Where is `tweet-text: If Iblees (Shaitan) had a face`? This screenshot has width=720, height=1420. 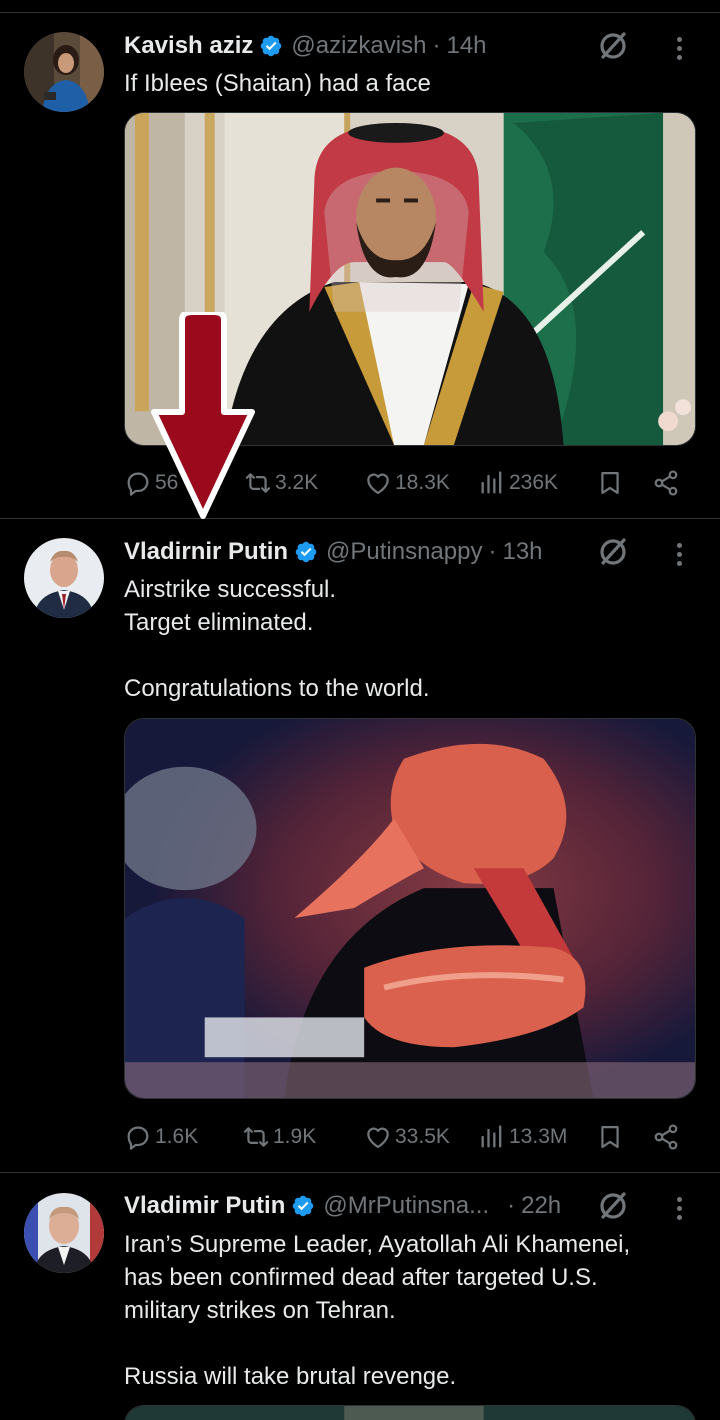 tweet-text: If Iblees (Shaitan) had a face is located at coordinates (404, 83).